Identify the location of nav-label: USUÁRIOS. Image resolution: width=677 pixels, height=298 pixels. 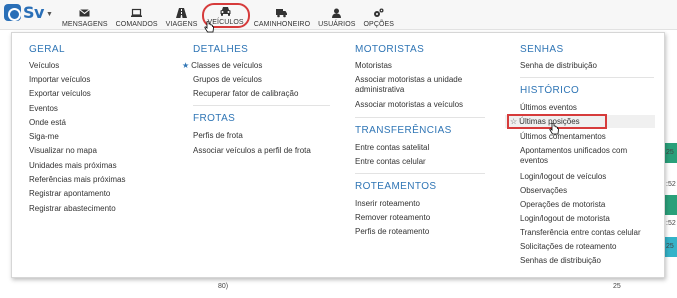
(337, 24).